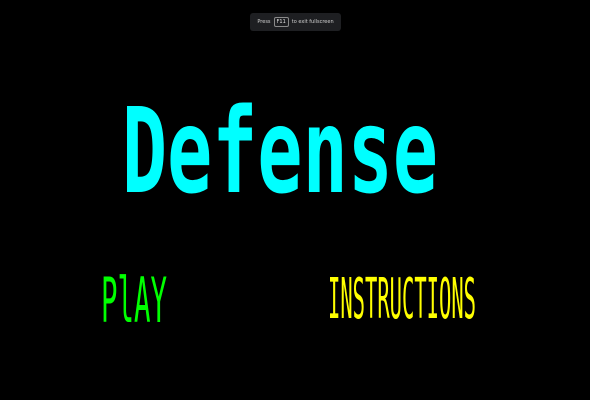  I want to click on play-button: PlAY, so click(134, 300).